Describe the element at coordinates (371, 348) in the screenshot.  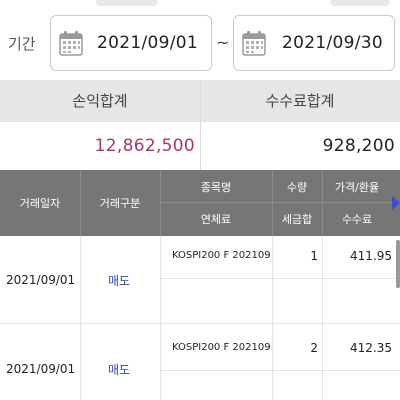
I see `price-cell: 412.35` at that location.